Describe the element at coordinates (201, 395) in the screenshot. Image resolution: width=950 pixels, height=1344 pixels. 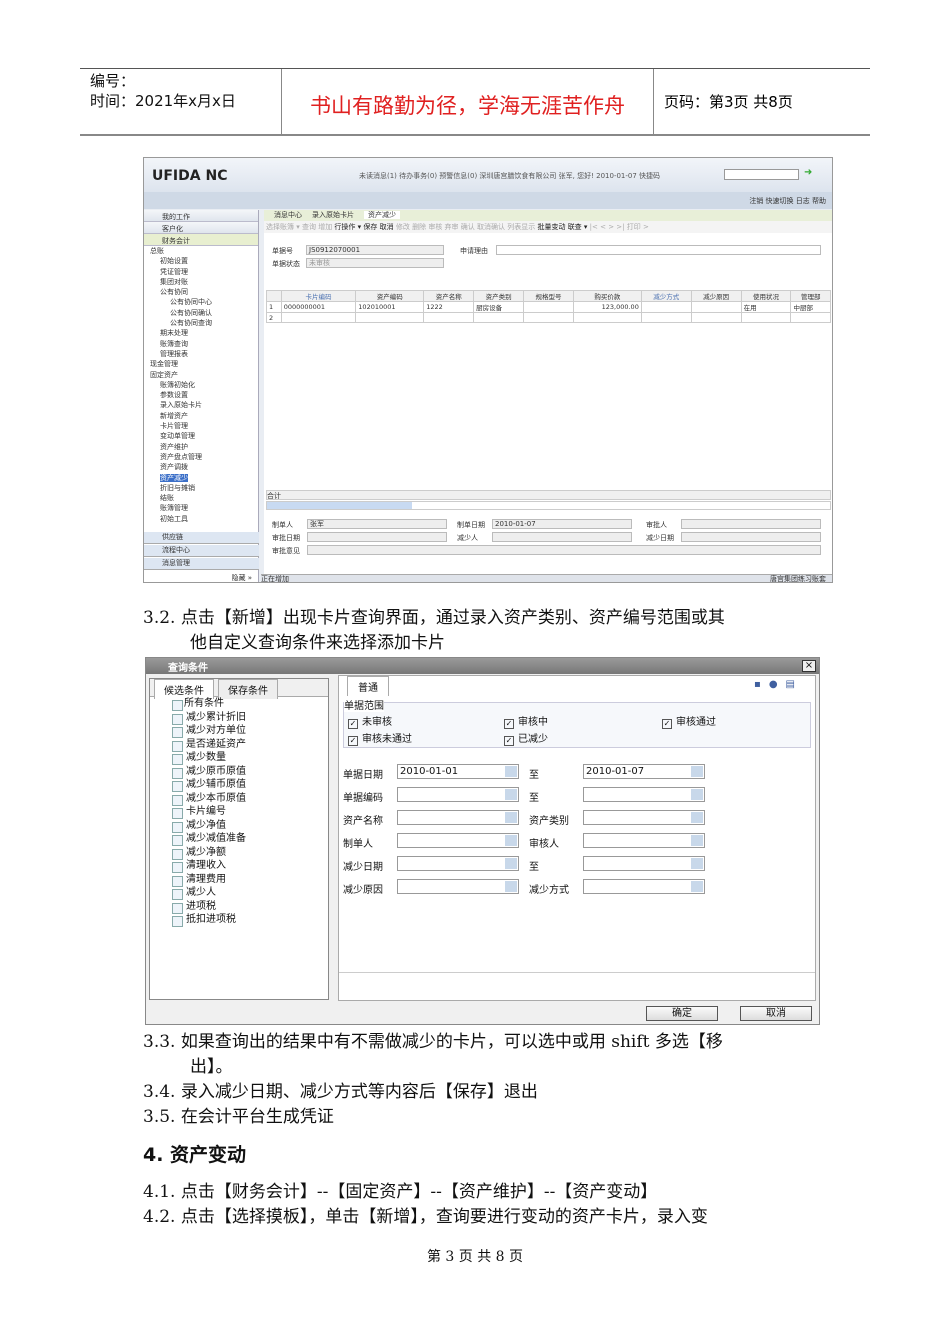
I see `tree-item: 参数设置` at that location.